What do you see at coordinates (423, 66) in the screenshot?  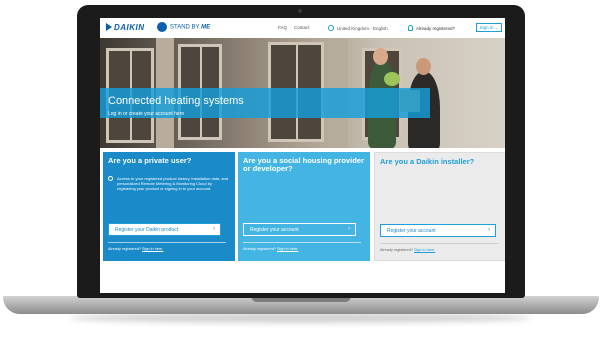 I see `hero-man-head` at bounding box center [423, 66].